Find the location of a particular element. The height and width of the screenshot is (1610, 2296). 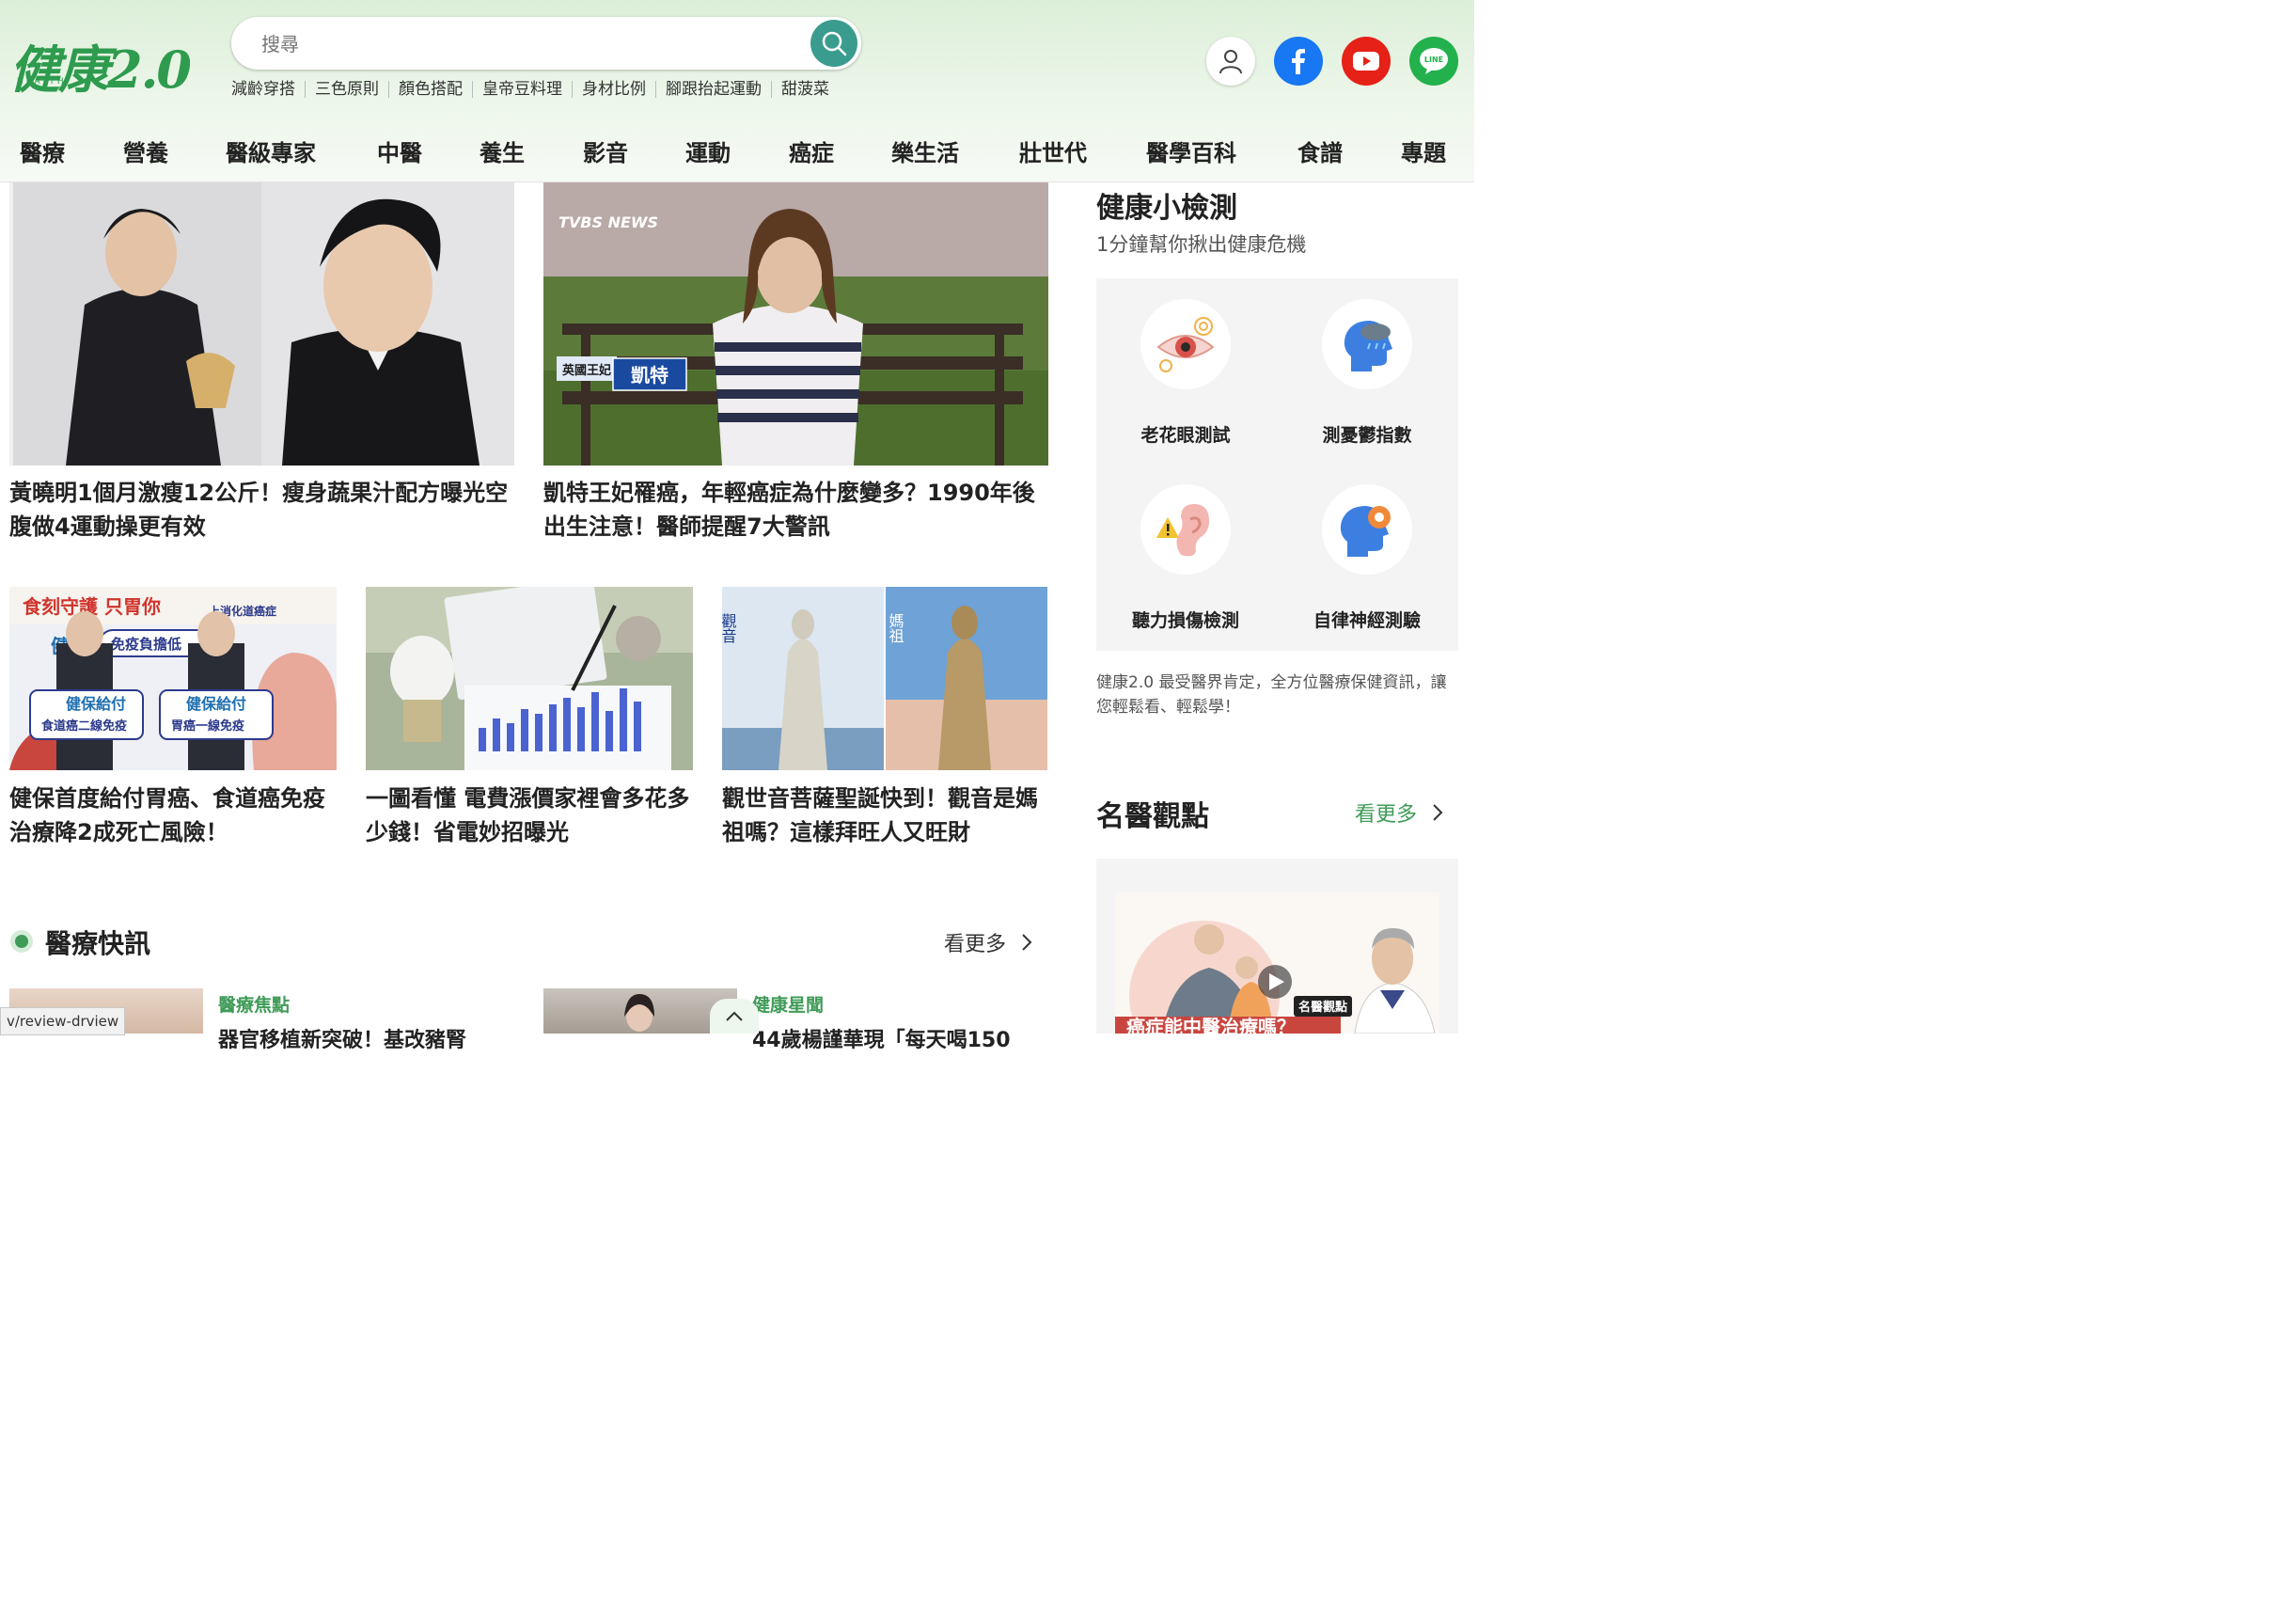

expert-video-art: 名醫觀點 癌症能中醫治療嗎？ is located at coordinates (1277, 963).